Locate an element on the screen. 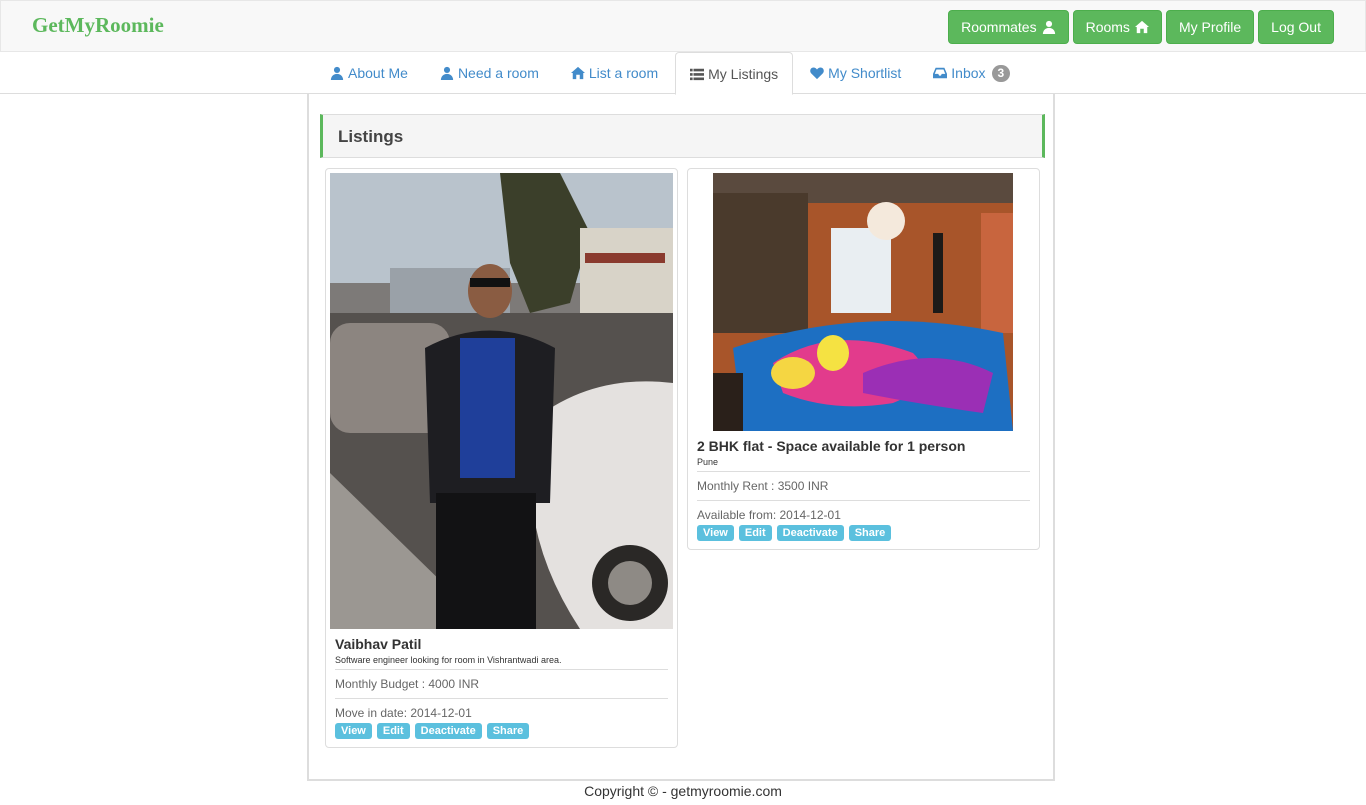 This screenshot has height=805, width=1366. tab-label: My Shortlist is located at coordinates (865, 73).